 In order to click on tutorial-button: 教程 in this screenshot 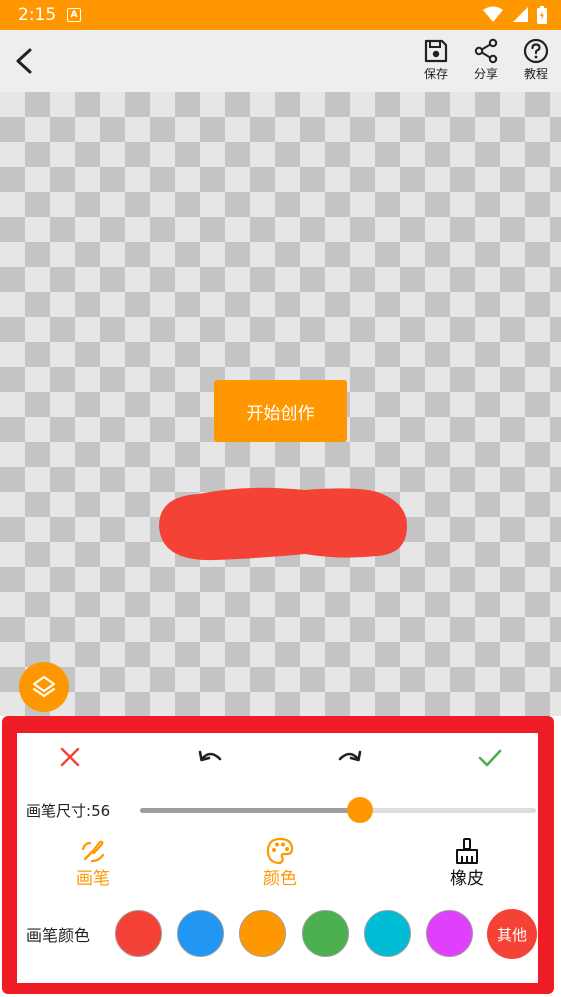, I will do `click(536, 63)`.